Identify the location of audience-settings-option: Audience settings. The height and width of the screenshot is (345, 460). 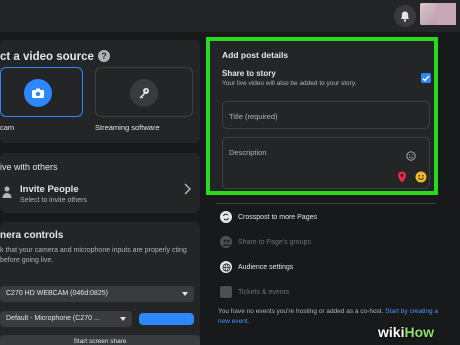
(256, 267).